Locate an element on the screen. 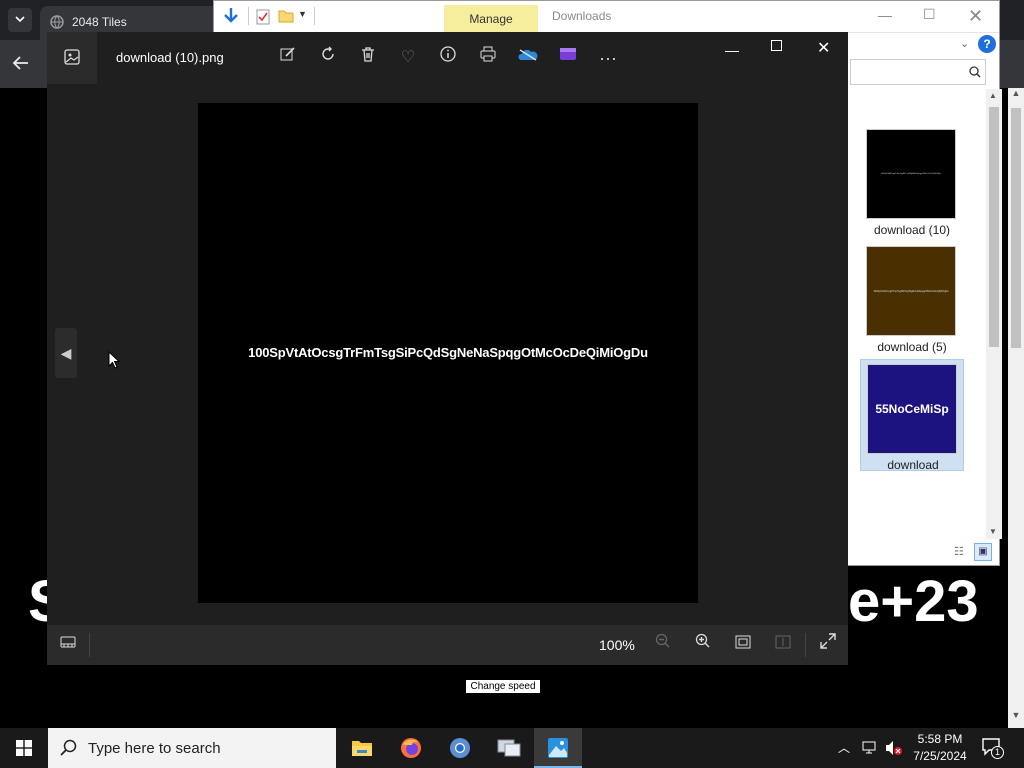 The width and height of the screenshot is (1024, 768). maximize-button: ☐ is located at coordinates (929, 14).